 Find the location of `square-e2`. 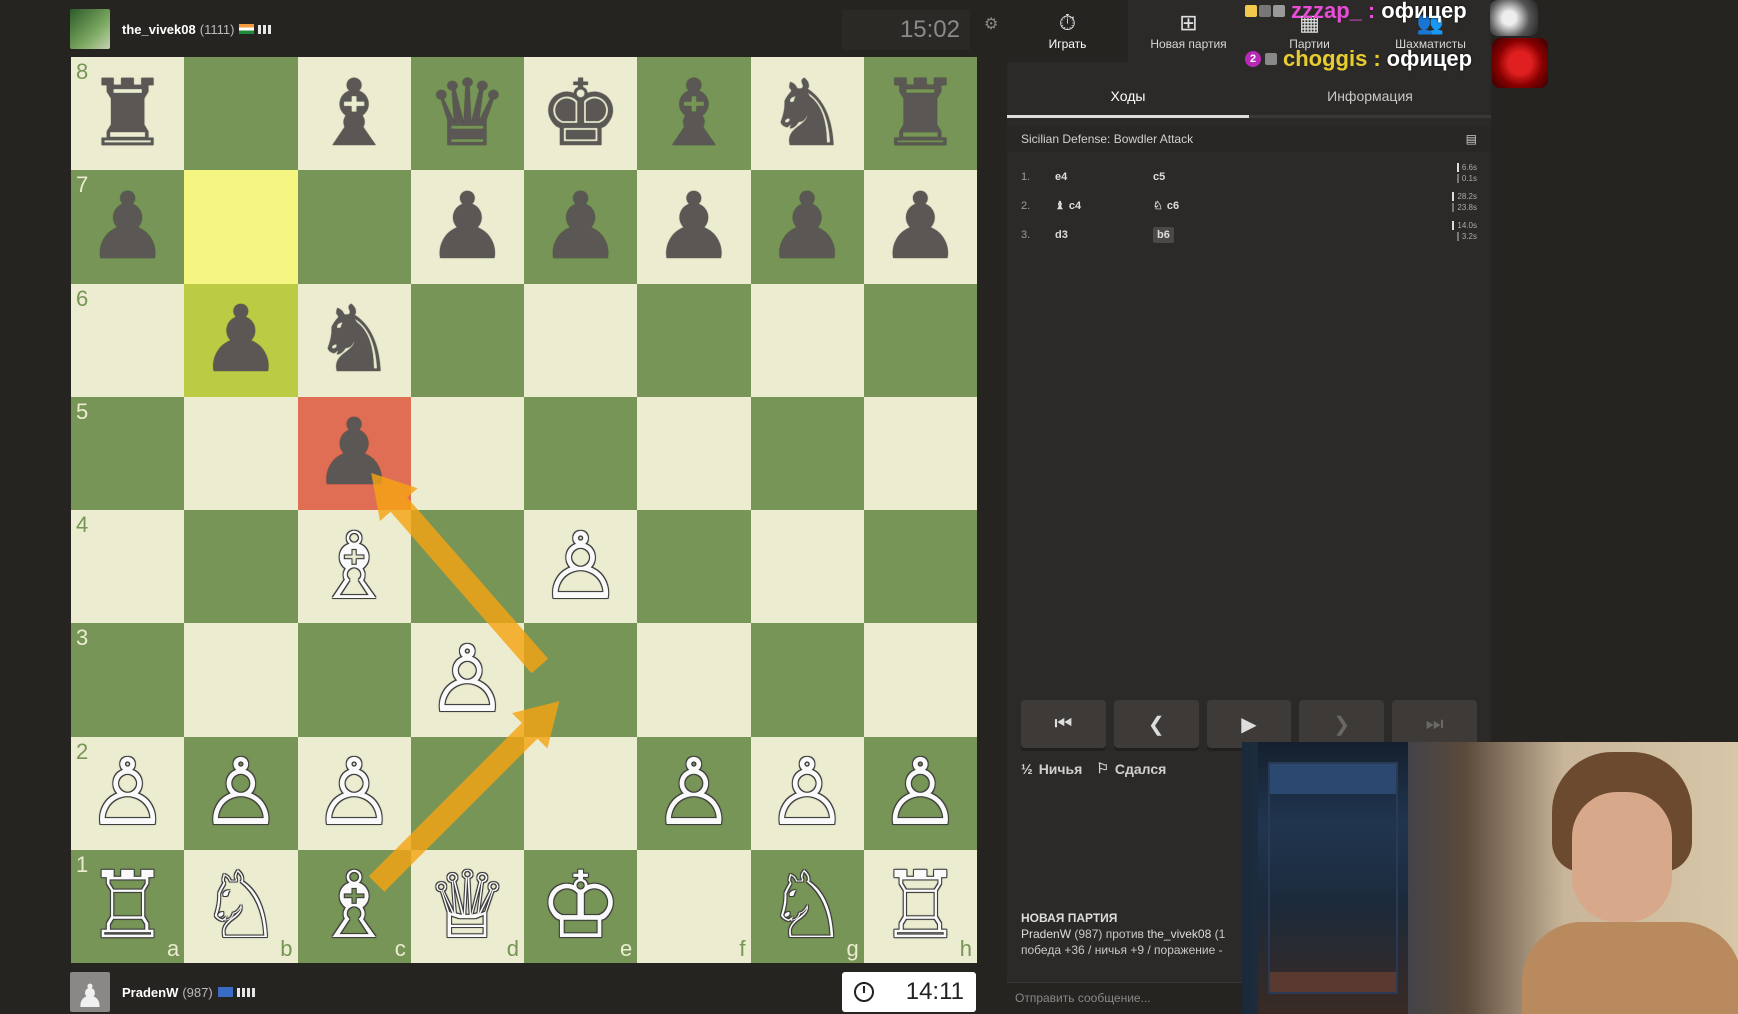

square-e2 is located at coordinates (581, 793).